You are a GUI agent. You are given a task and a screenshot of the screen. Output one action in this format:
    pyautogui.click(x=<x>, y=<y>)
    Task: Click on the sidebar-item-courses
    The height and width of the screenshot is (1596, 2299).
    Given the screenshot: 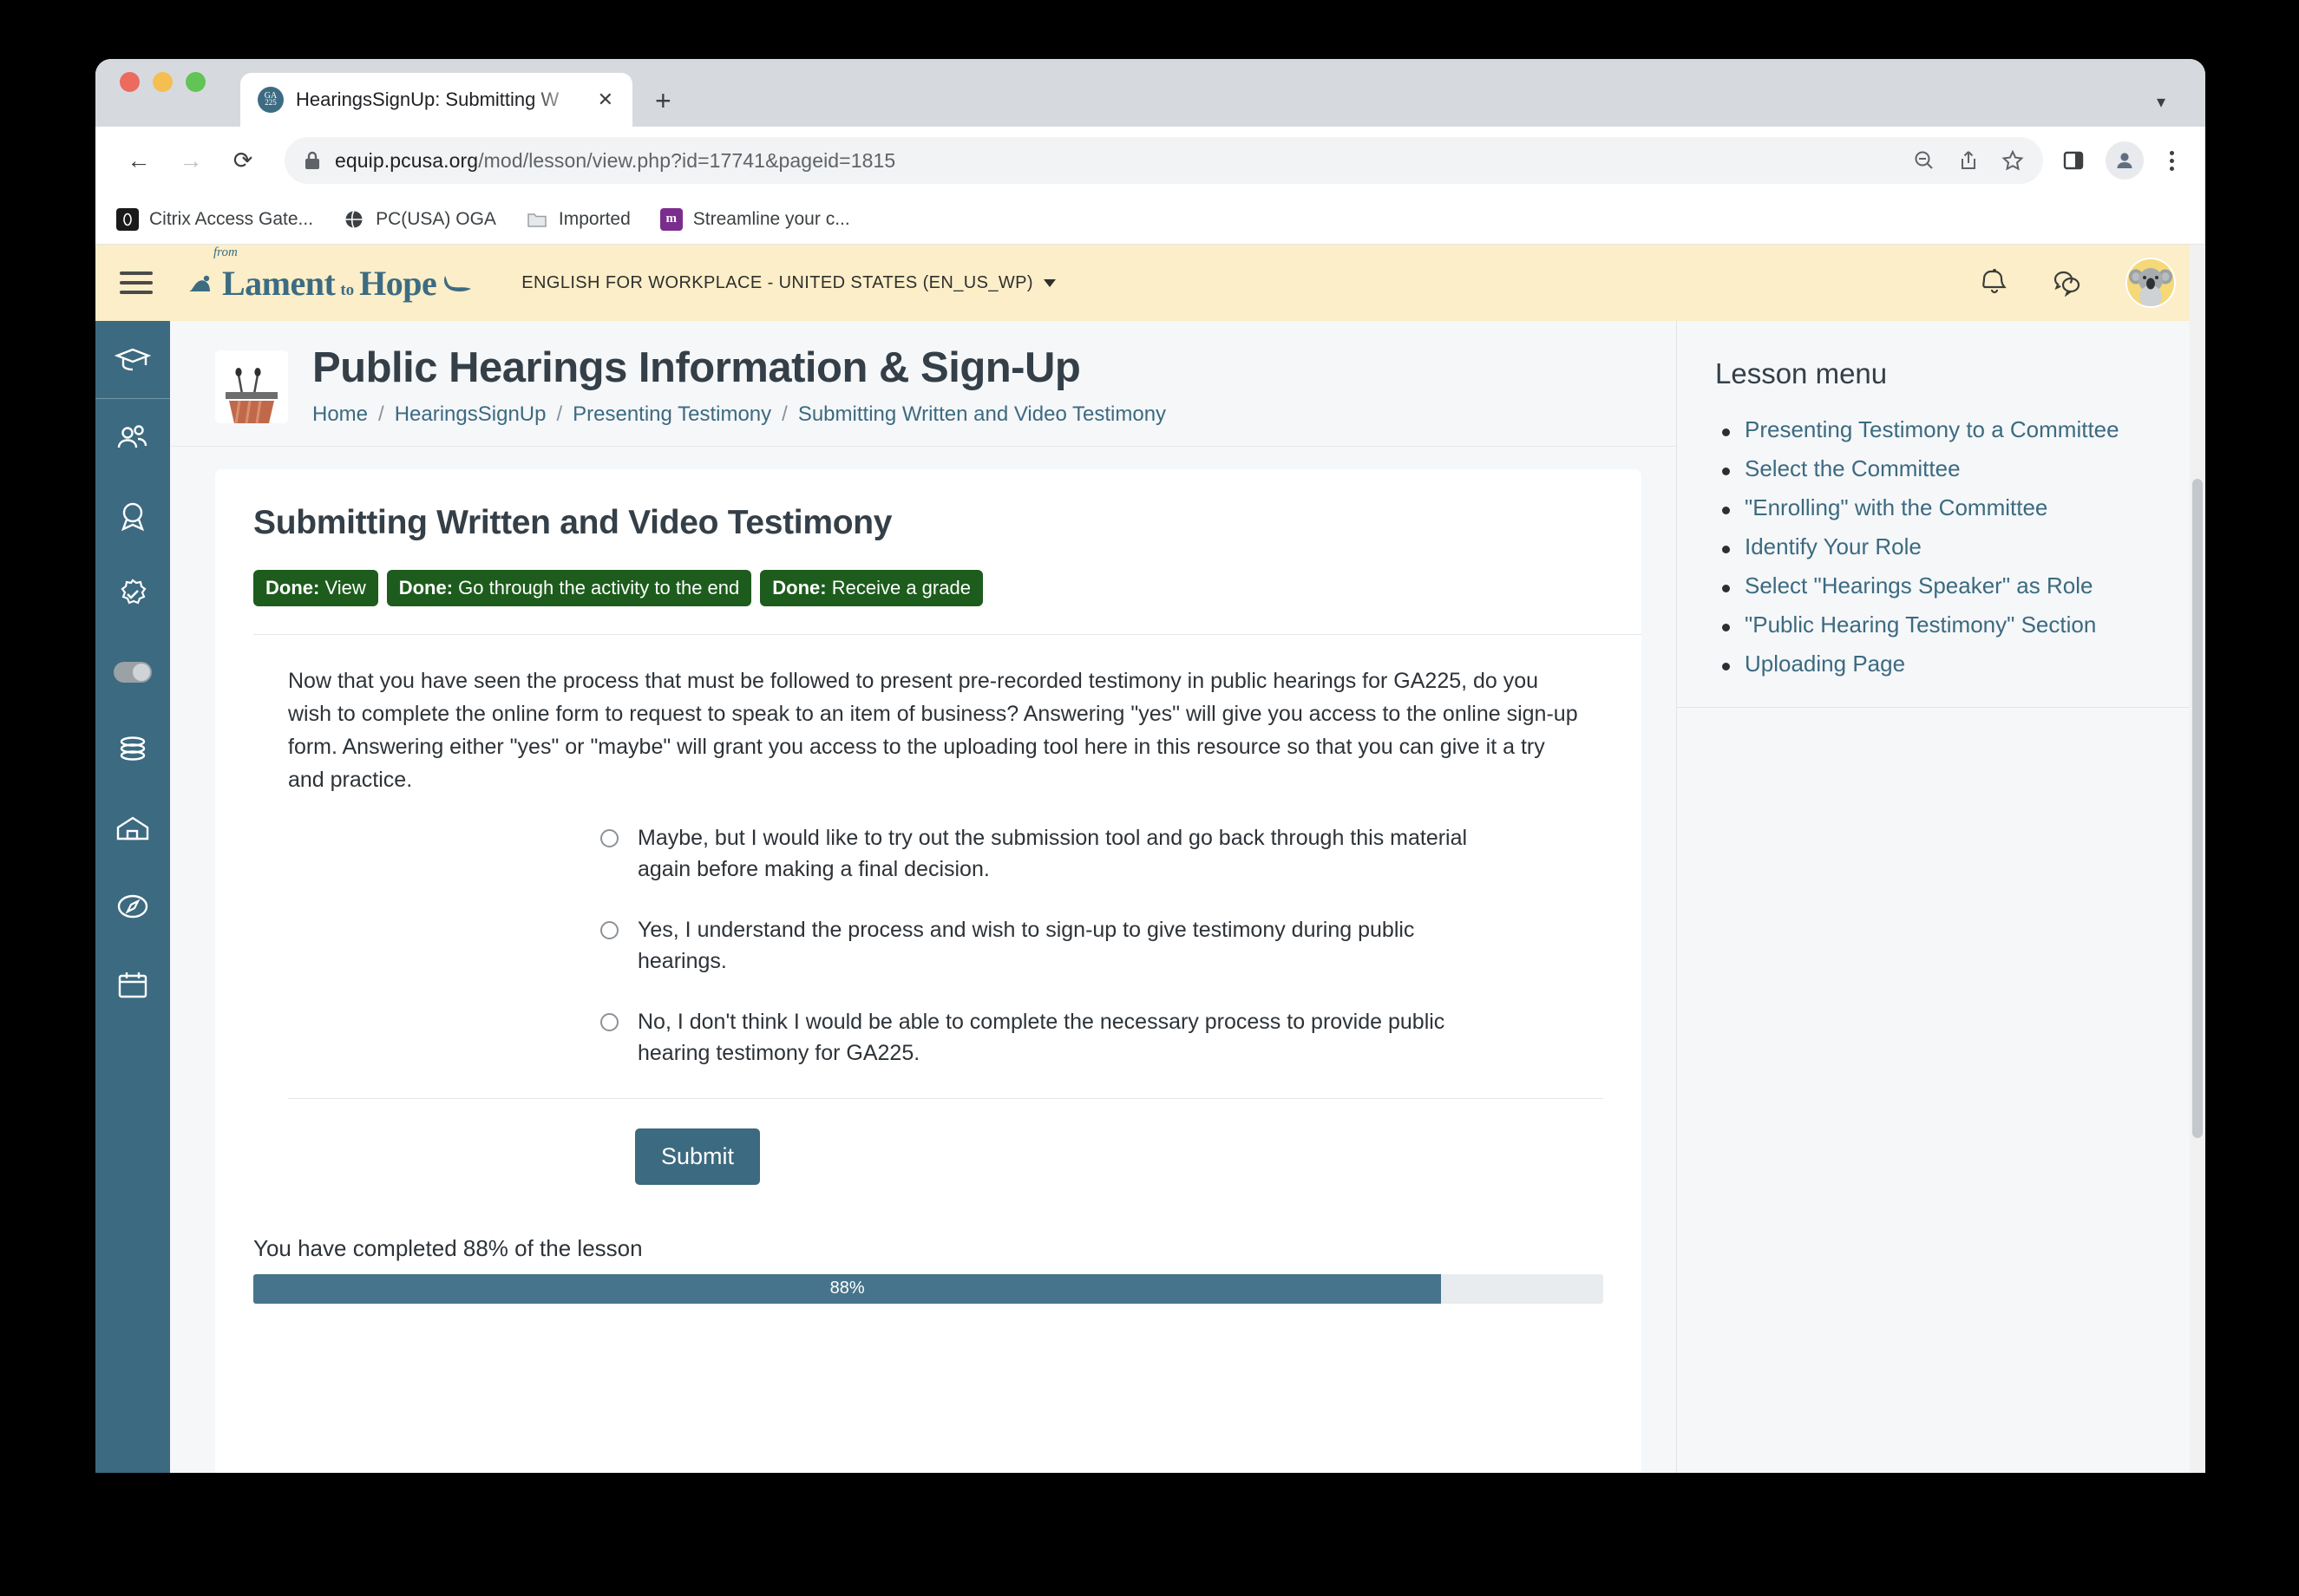 What is the action you would take?
    pyautogui.click(x=132, y=360)
    